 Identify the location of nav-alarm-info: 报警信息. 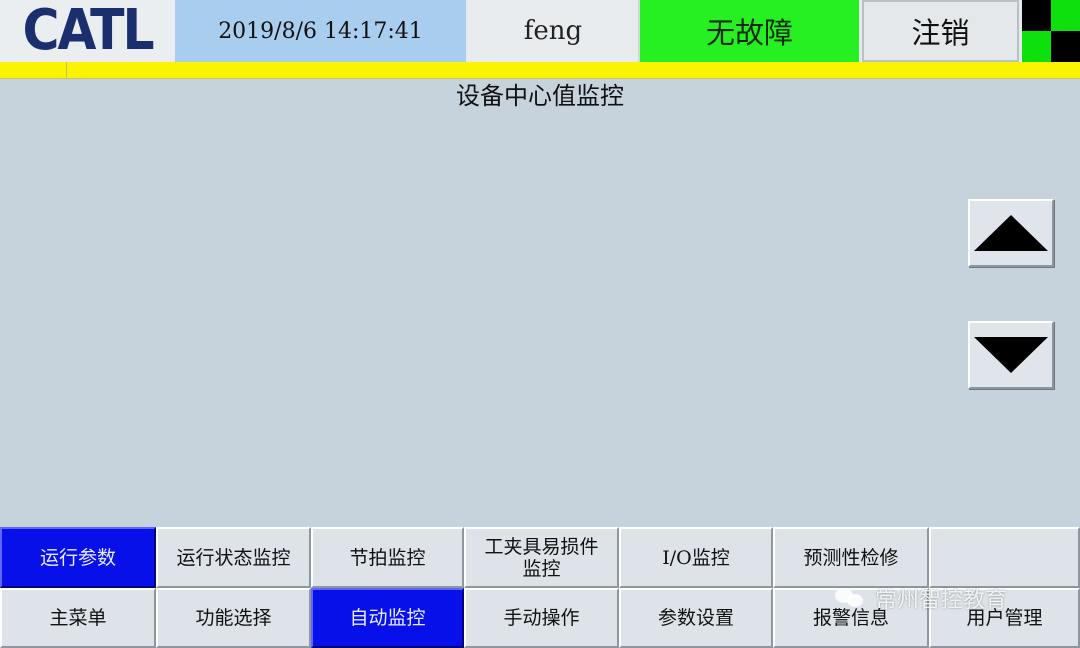
(851, 618).